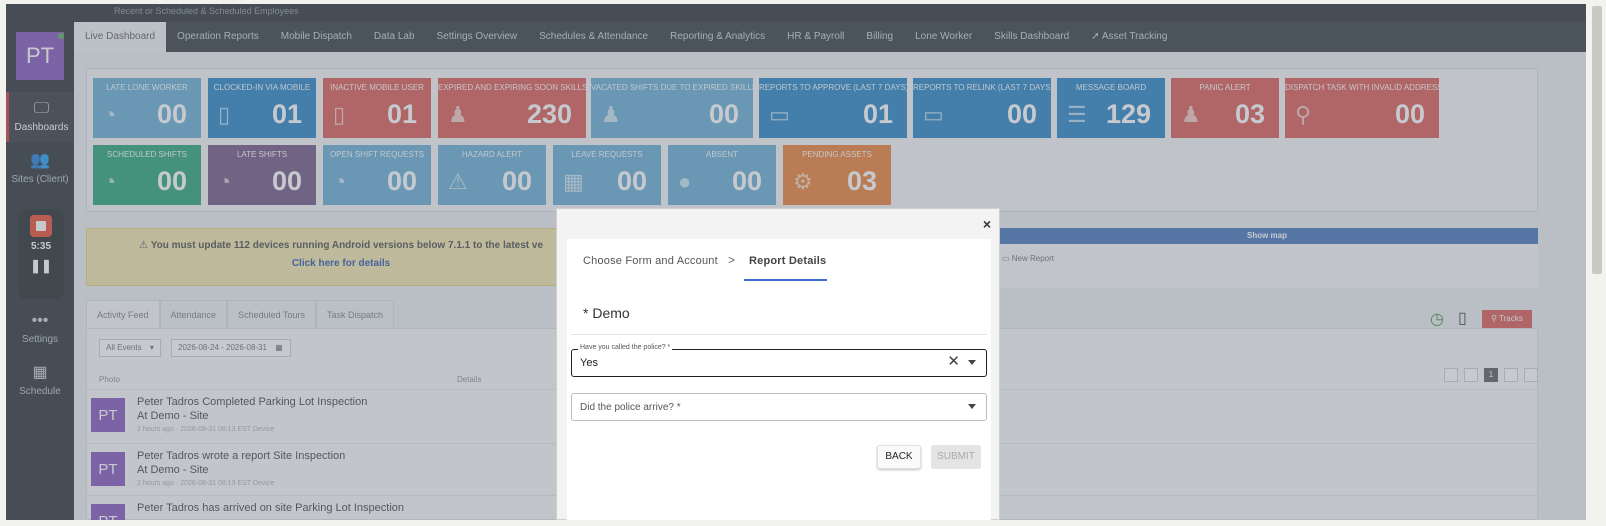 Image resolution: width=1606 pixels, height=526 pixels. What do you see at coordinates (779, 407) in the screenshot?
I see `police-arrived-select: Did the police arrive? *` at bounding box center [779, 407].